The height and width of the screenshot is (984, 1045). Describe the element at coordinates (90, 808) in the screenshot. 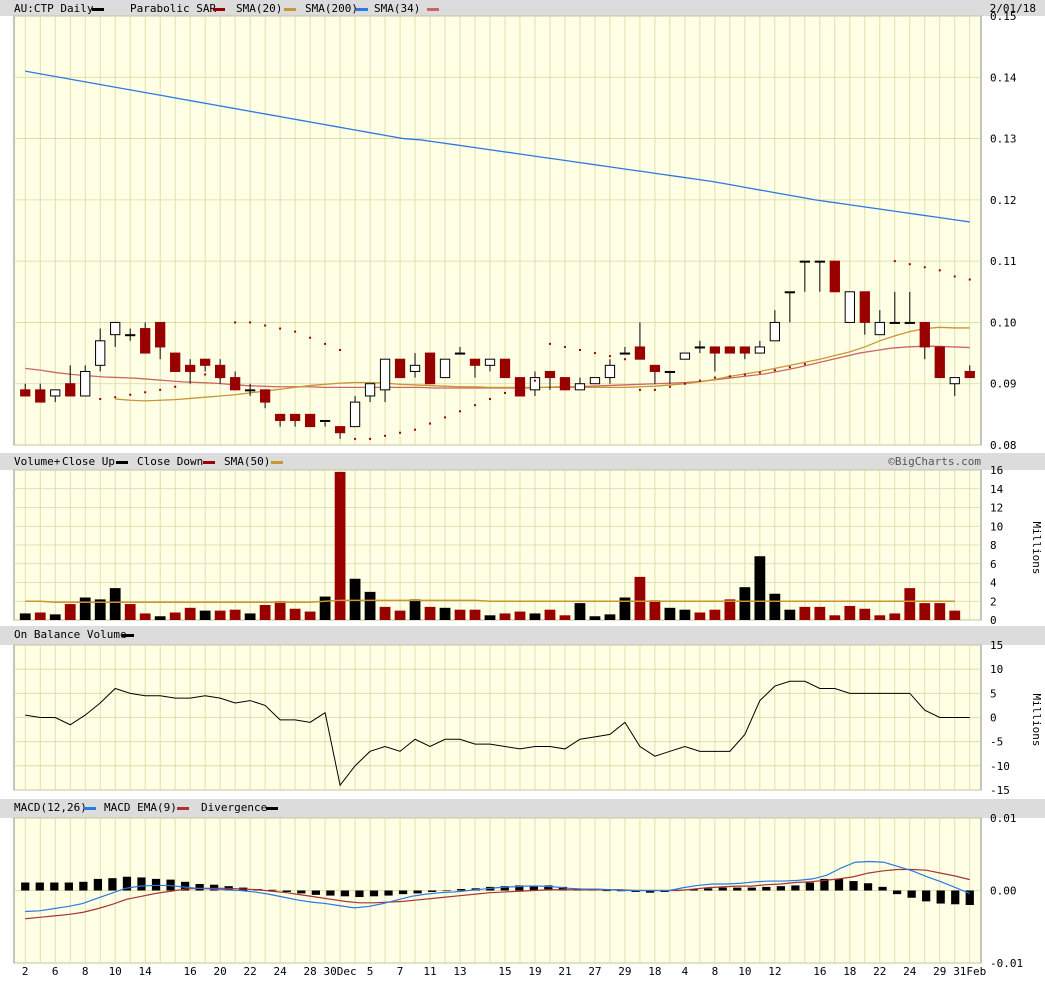

I see `macd-legend-swatch` at that location.